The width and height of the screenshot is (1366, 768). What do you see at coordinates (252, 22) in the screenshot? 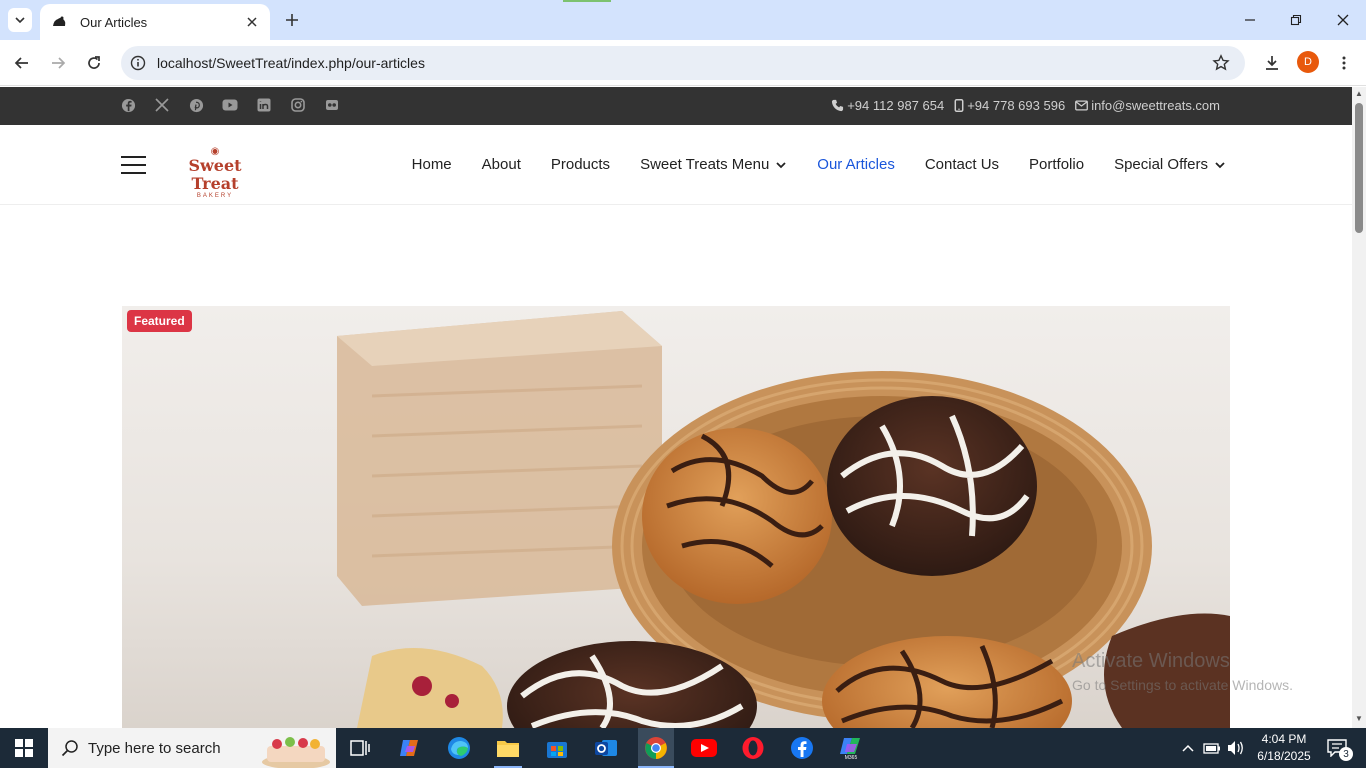
I see `tab-close-icon` at bounding box center [252, 22].